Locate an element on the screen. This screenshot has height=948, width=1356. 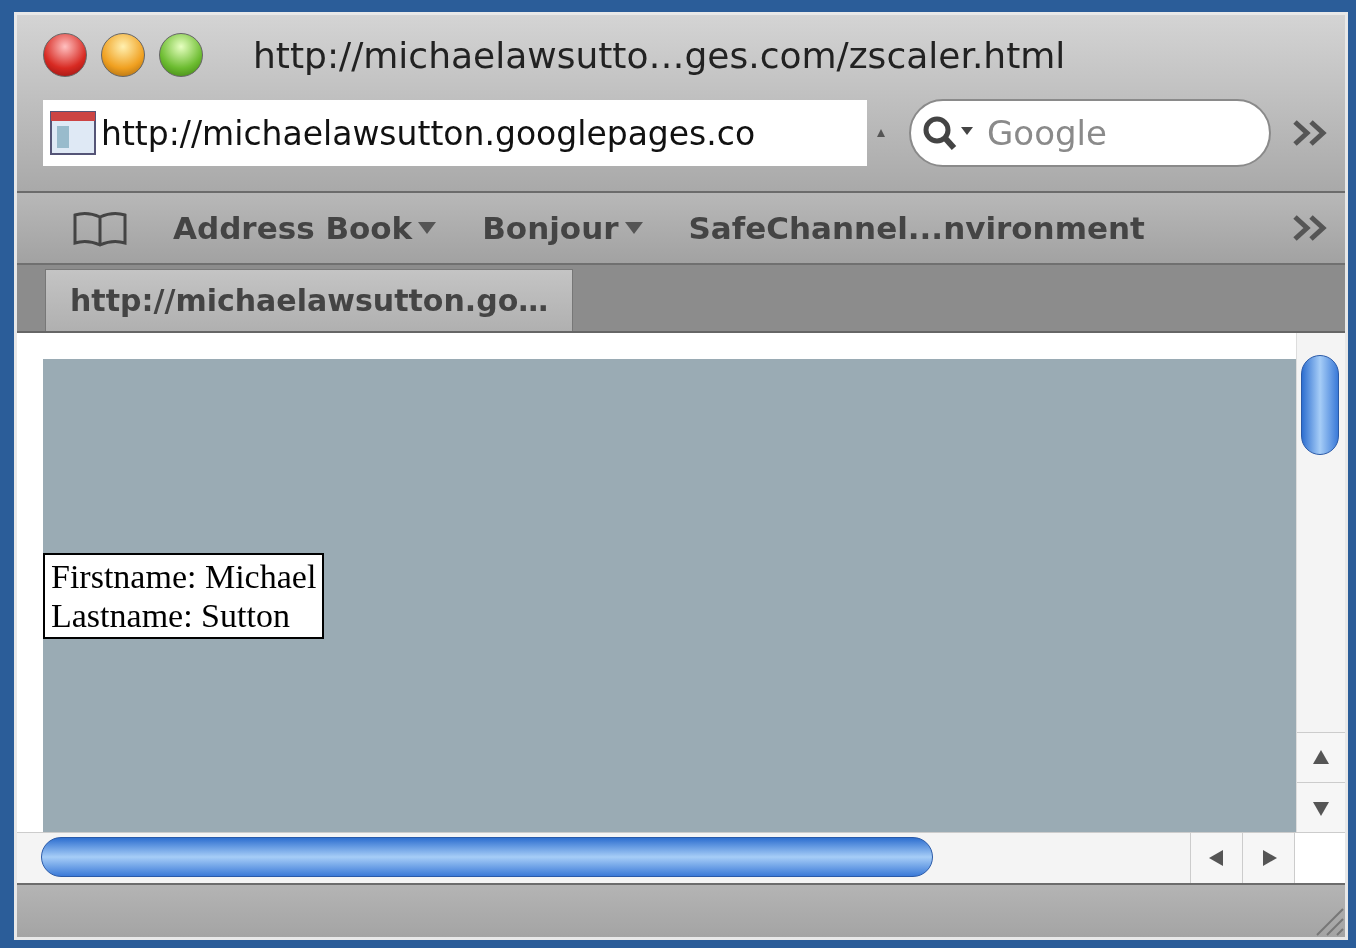
scroll-right-button is located at coordinates (1268, 858).